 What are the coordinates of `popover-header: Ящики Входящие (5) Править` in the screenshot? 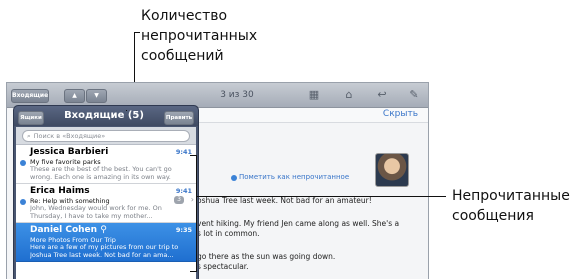 It's located at (106, 116).